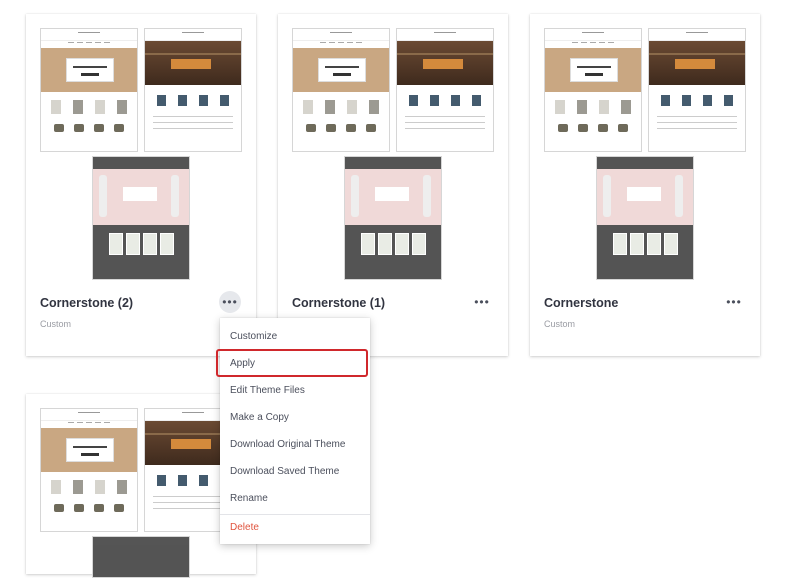 The height and width of the screenshot is (578, 800). What do you see at coordinates (295, 499) in the screenshot?
I see `menu-item-rename: Rename` at bounding box center [295, 499].